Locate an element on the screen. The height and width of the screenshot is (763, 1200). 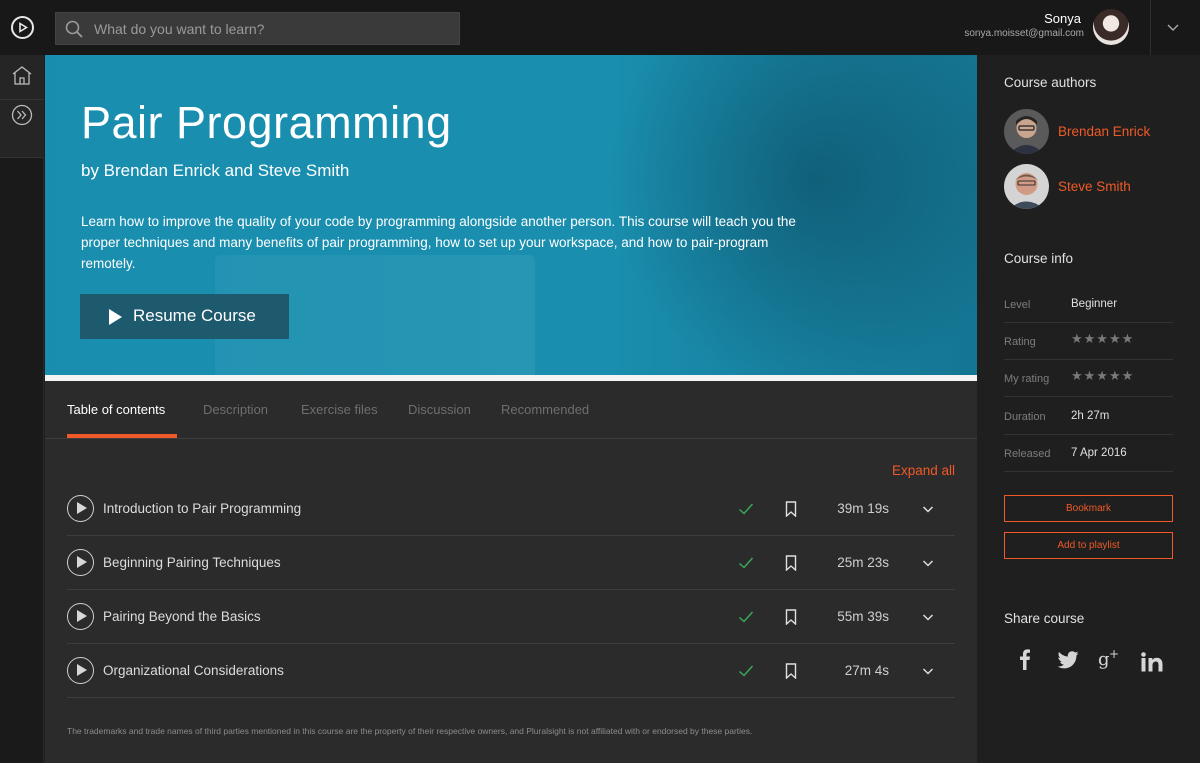
facebook-icon is located at coordinates (1024, 659).